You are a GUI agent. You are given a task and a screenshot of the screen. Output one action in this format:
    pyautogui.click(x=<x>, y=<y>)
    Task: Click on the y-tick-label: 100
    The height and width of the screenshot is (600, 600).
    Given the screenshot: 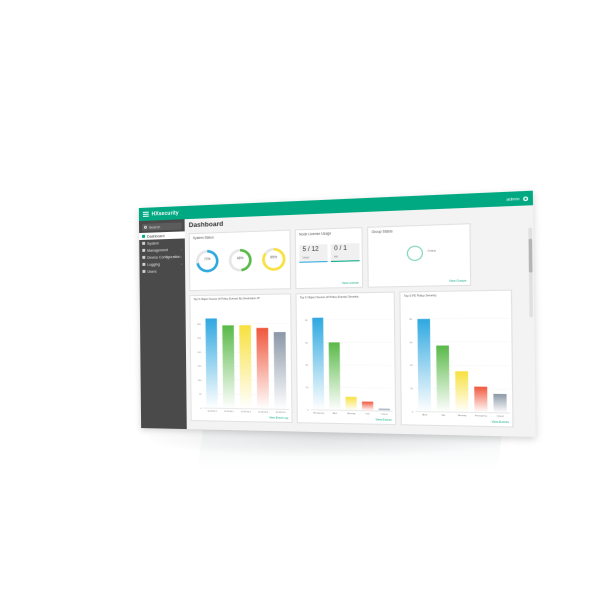 What is the action you would take?
    pyautogui.click(x=200, y=381)
    